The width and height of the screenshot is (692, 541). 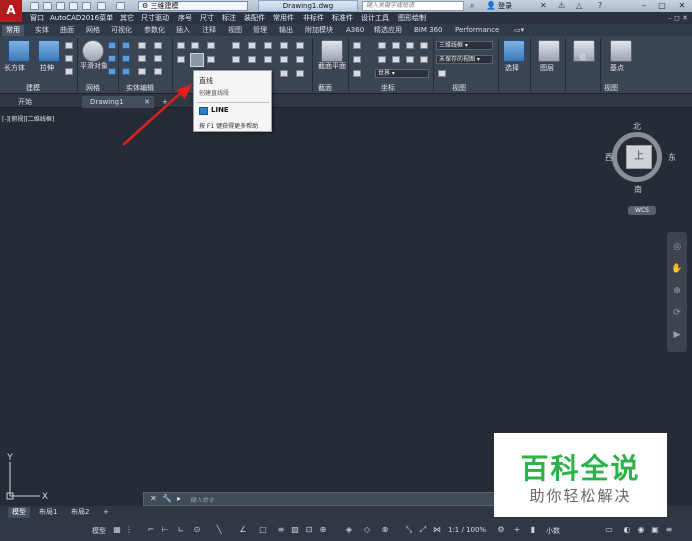 What do you see at coordinates (627, 530) in the screenshot?
I see `isolate-objects-icon: ◐` at bounding box center [627, 530].